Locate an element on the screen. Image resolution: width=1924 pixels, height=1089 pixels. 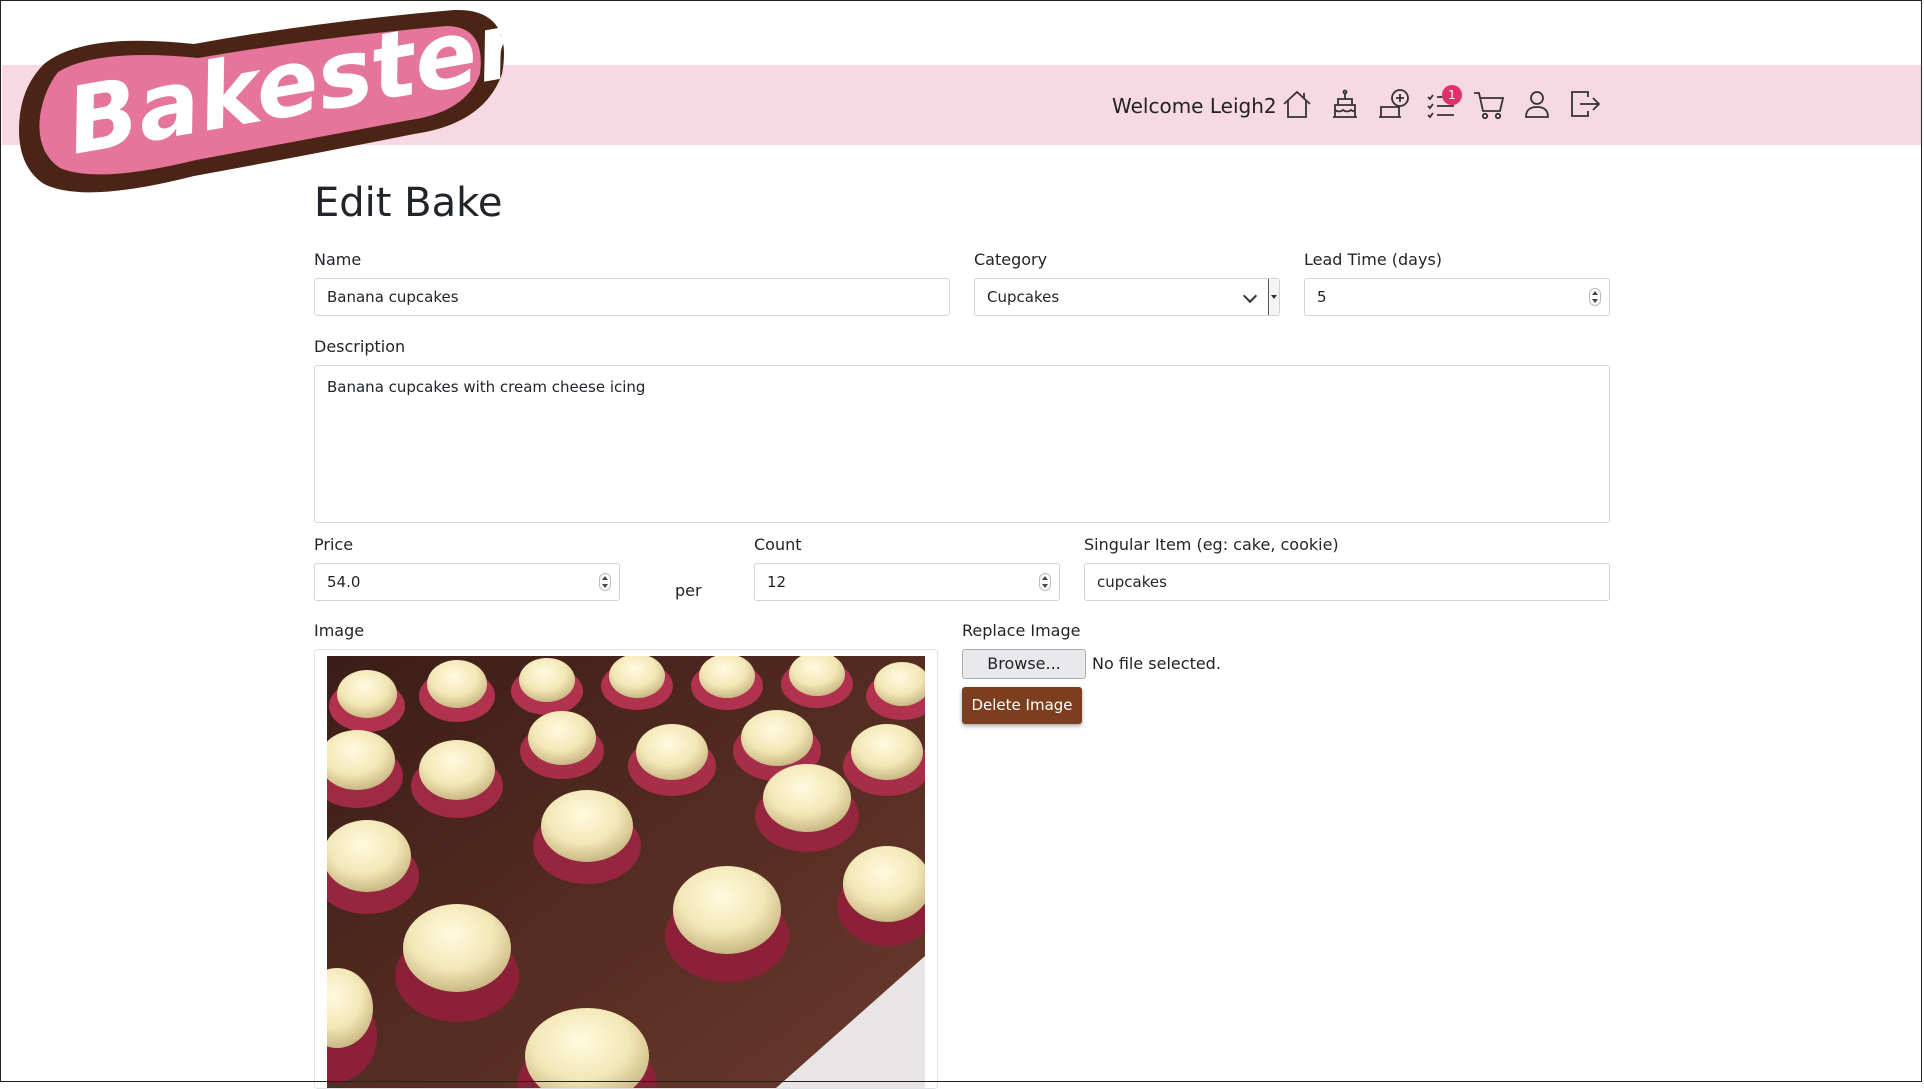
count-label: Count is located at coordinates (778, 544).